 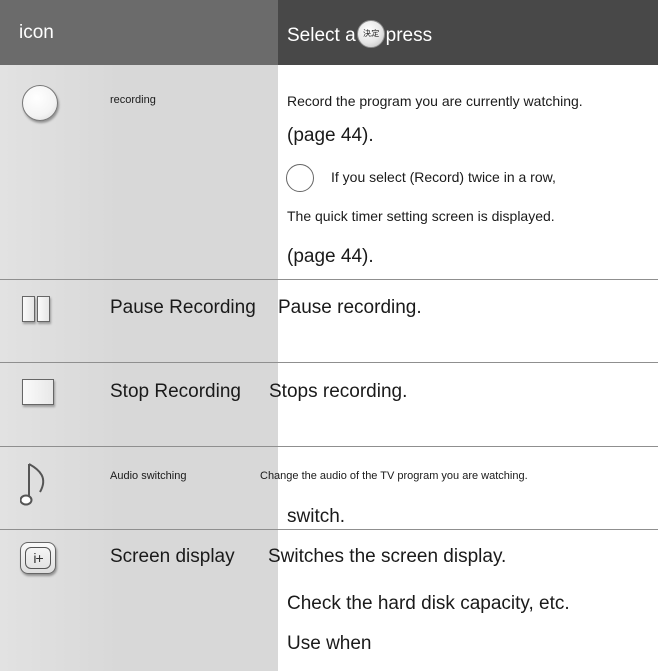 I want to click on row-desc-line: Switches the screen display., so click(x=387, y=556).